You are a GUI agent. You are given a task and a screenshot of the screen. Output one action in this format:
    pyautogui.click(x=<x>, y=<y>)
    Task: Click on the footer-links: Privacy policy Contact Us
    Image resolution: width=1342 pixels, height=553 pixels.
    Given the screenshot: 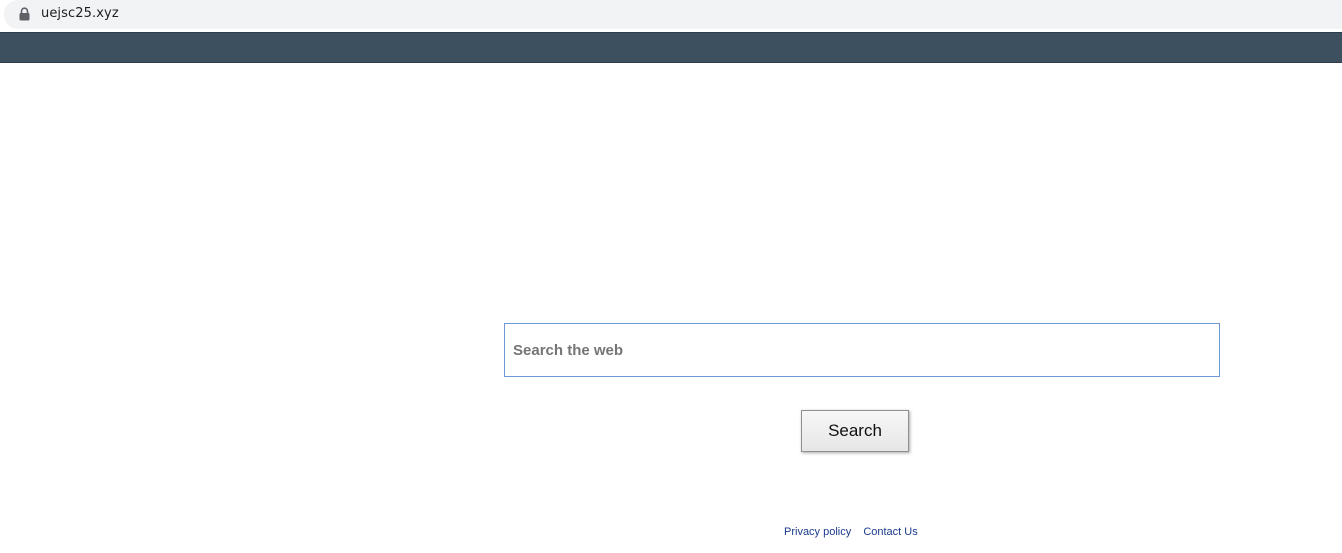 What is the action you would take?
    pyautogui.click(x=855, y=532)
    